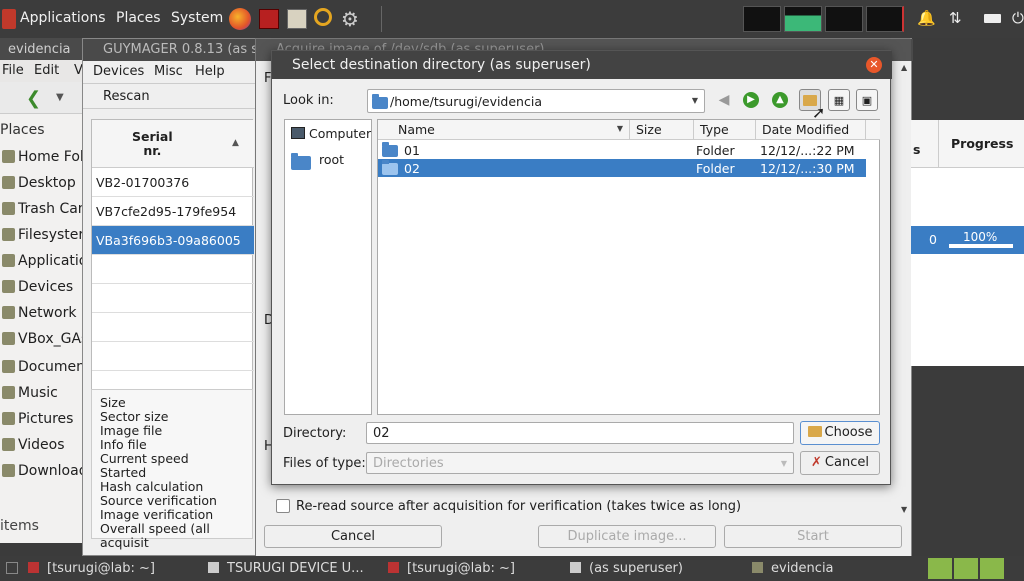 The width and height of the screenshot is (1024, 581). I want to click on memory-monitor, so click(803, 19).